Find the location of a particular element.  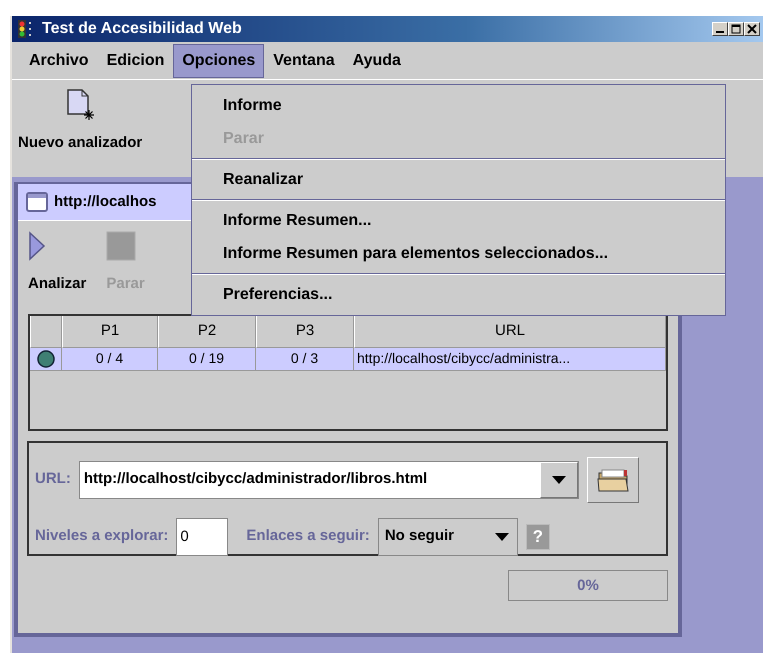

menu-entry: Reanalizar is located at coordinates (458, 179).